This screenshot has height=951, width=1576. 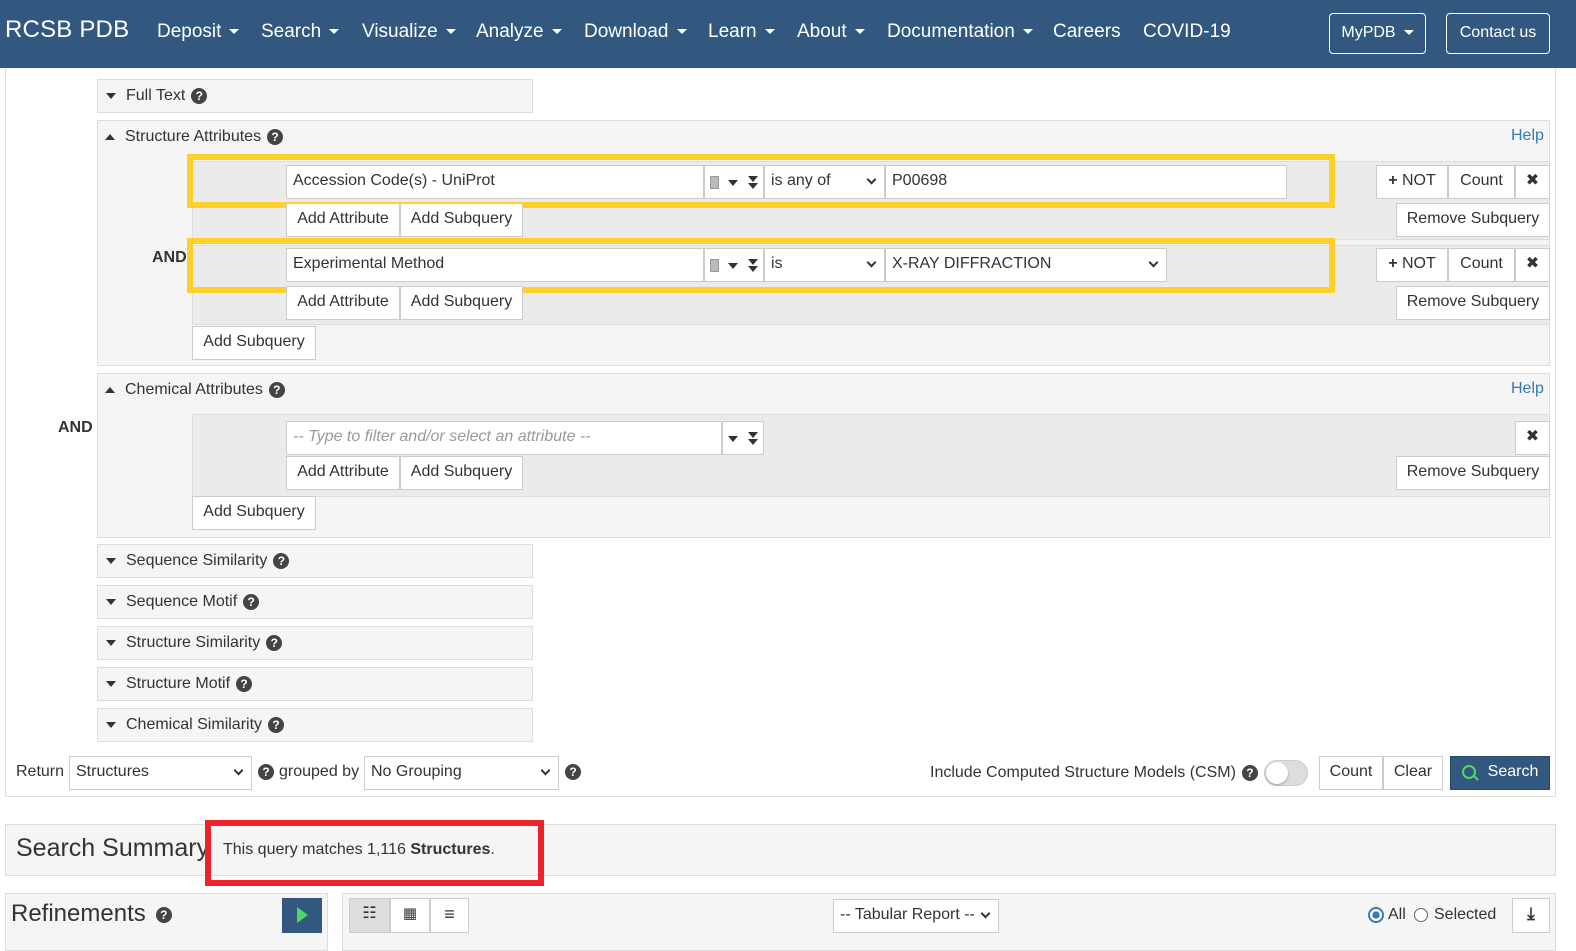 What do you see at coordinates (635, 32) in the screenshot?
I see `nav-download: Download` at bounding box center [635, 32].